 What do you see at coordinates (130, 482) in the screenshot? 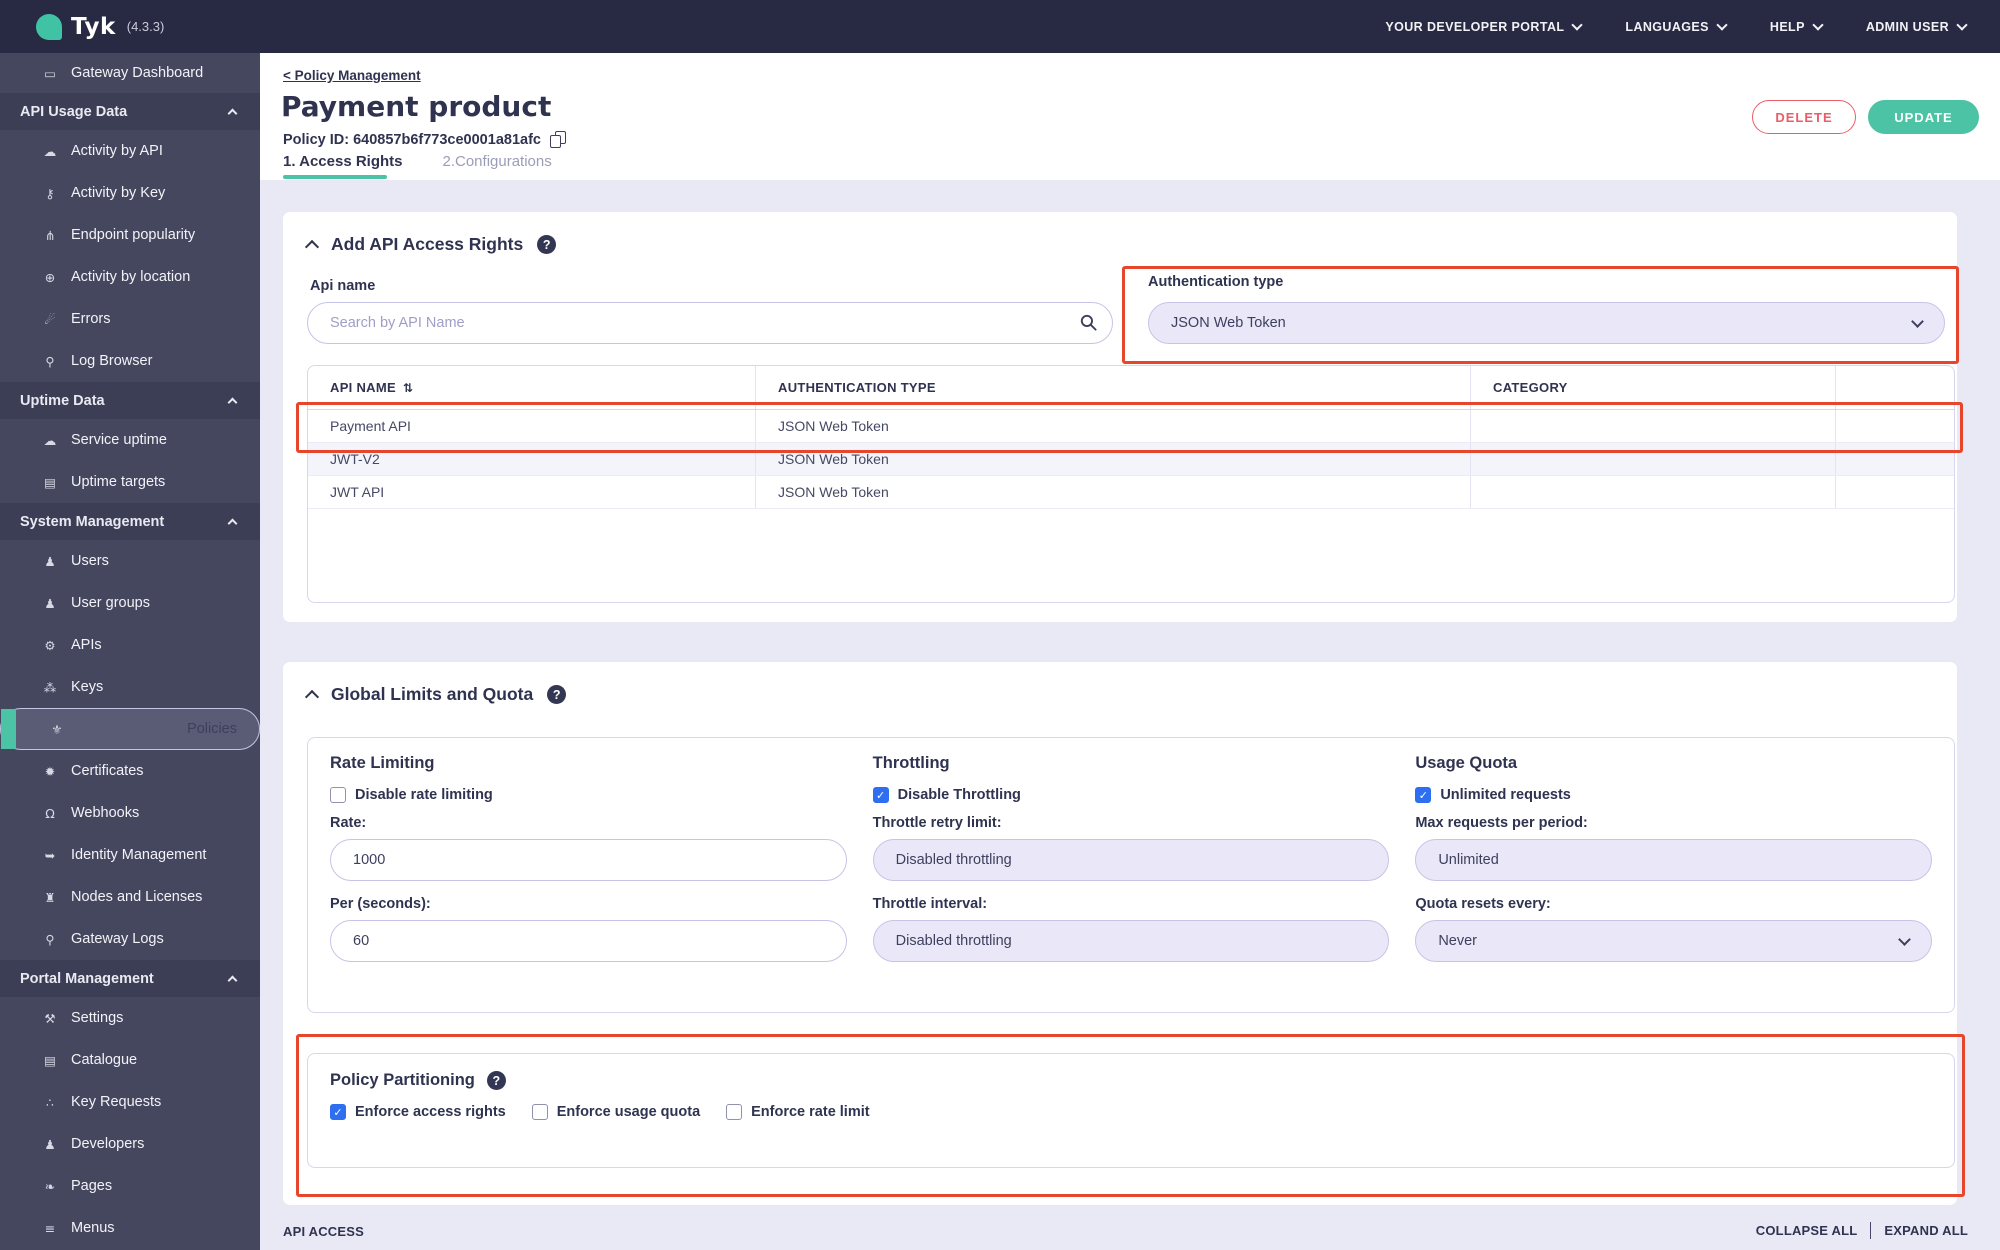
I see `sidebar-item-uptime-targets: ▤ Uptime targets` at bounding box center [130, 482].